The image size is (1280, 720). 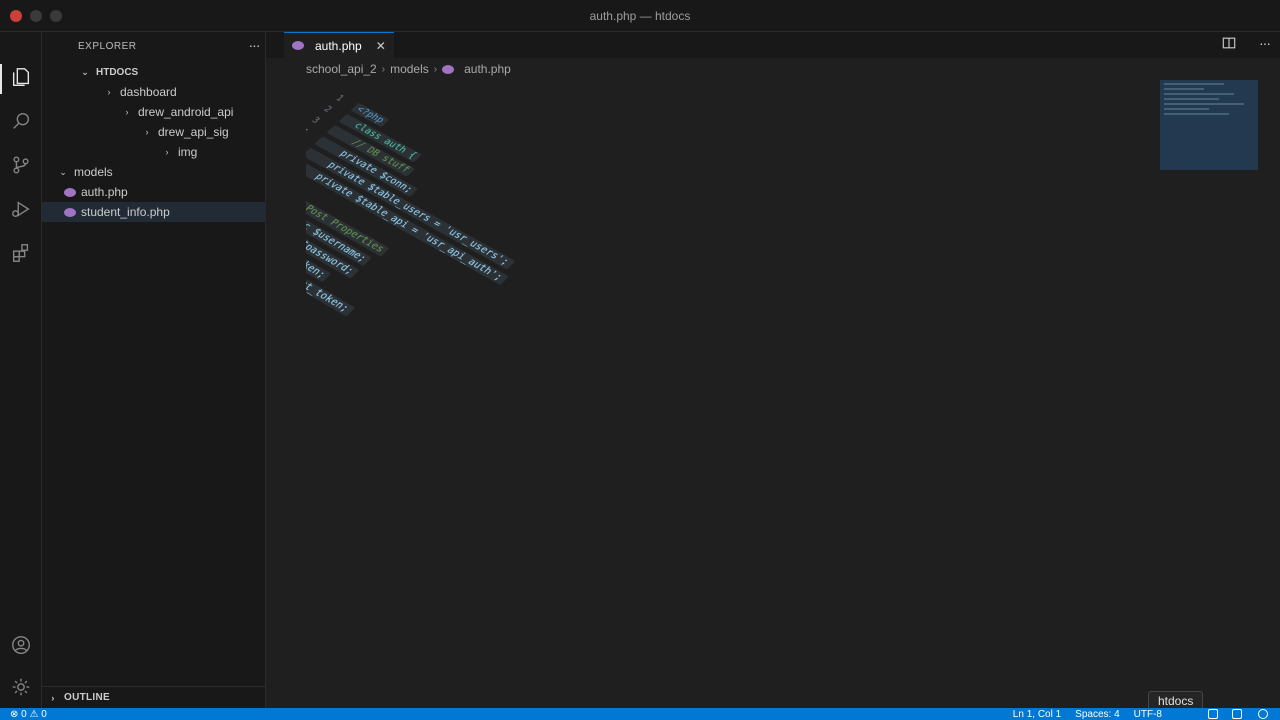 What do you see at coordinates (21, 77) in the screenshot?
I see `files-icon` at bounding box center [21, 77].